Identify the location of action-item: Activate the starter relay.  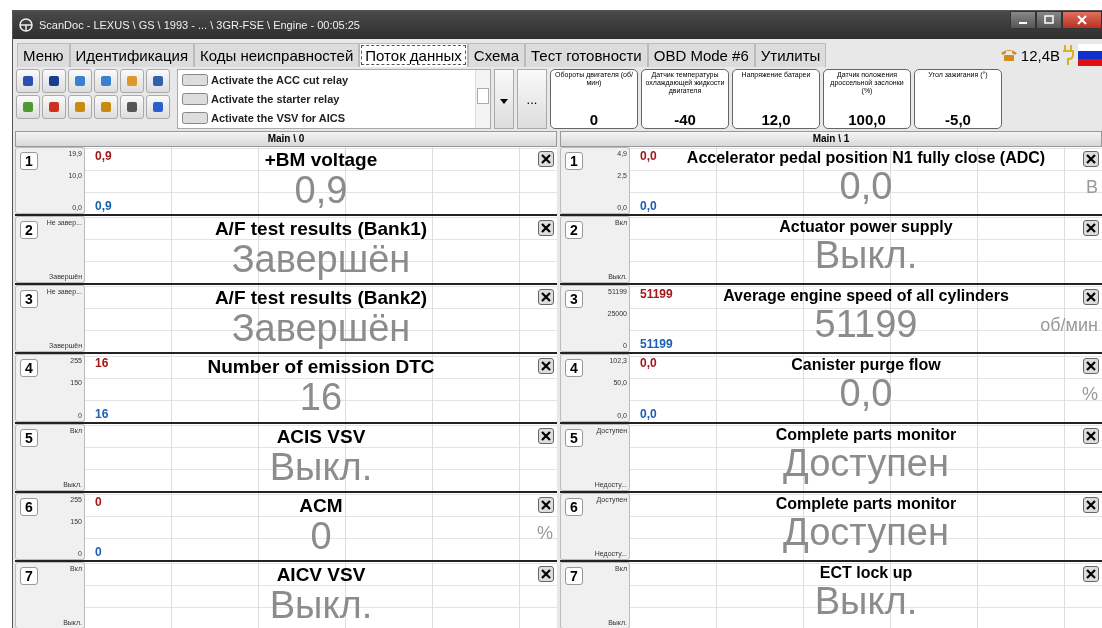
(261, 99).